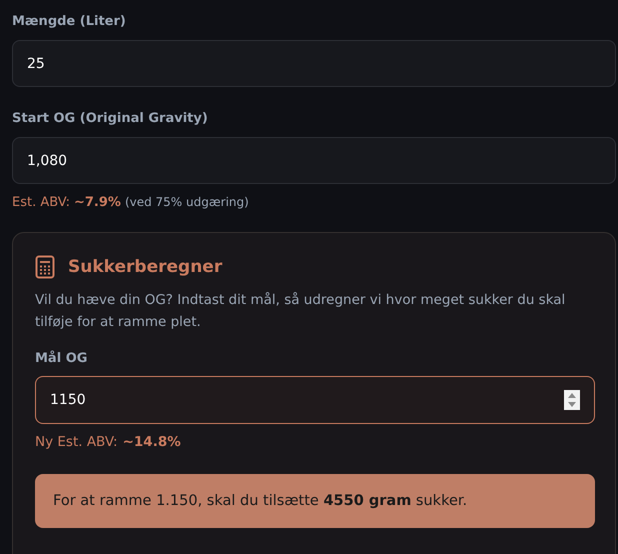 Image resolution: width=618 pixels, height=554 pixels. I want to click on number-field: 1150, so click(315, 400).